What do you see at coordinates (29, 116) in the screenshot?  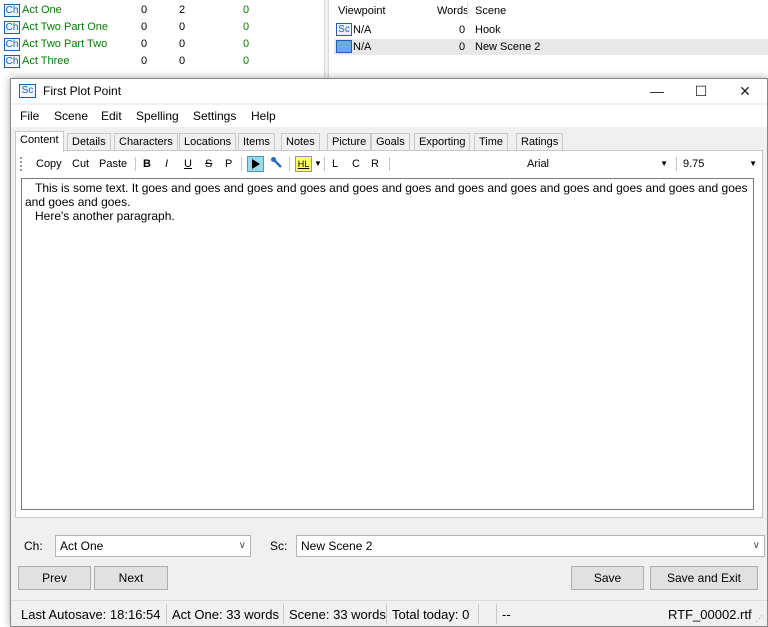 I see `menu-file: File` at bounding box center [29, 116].